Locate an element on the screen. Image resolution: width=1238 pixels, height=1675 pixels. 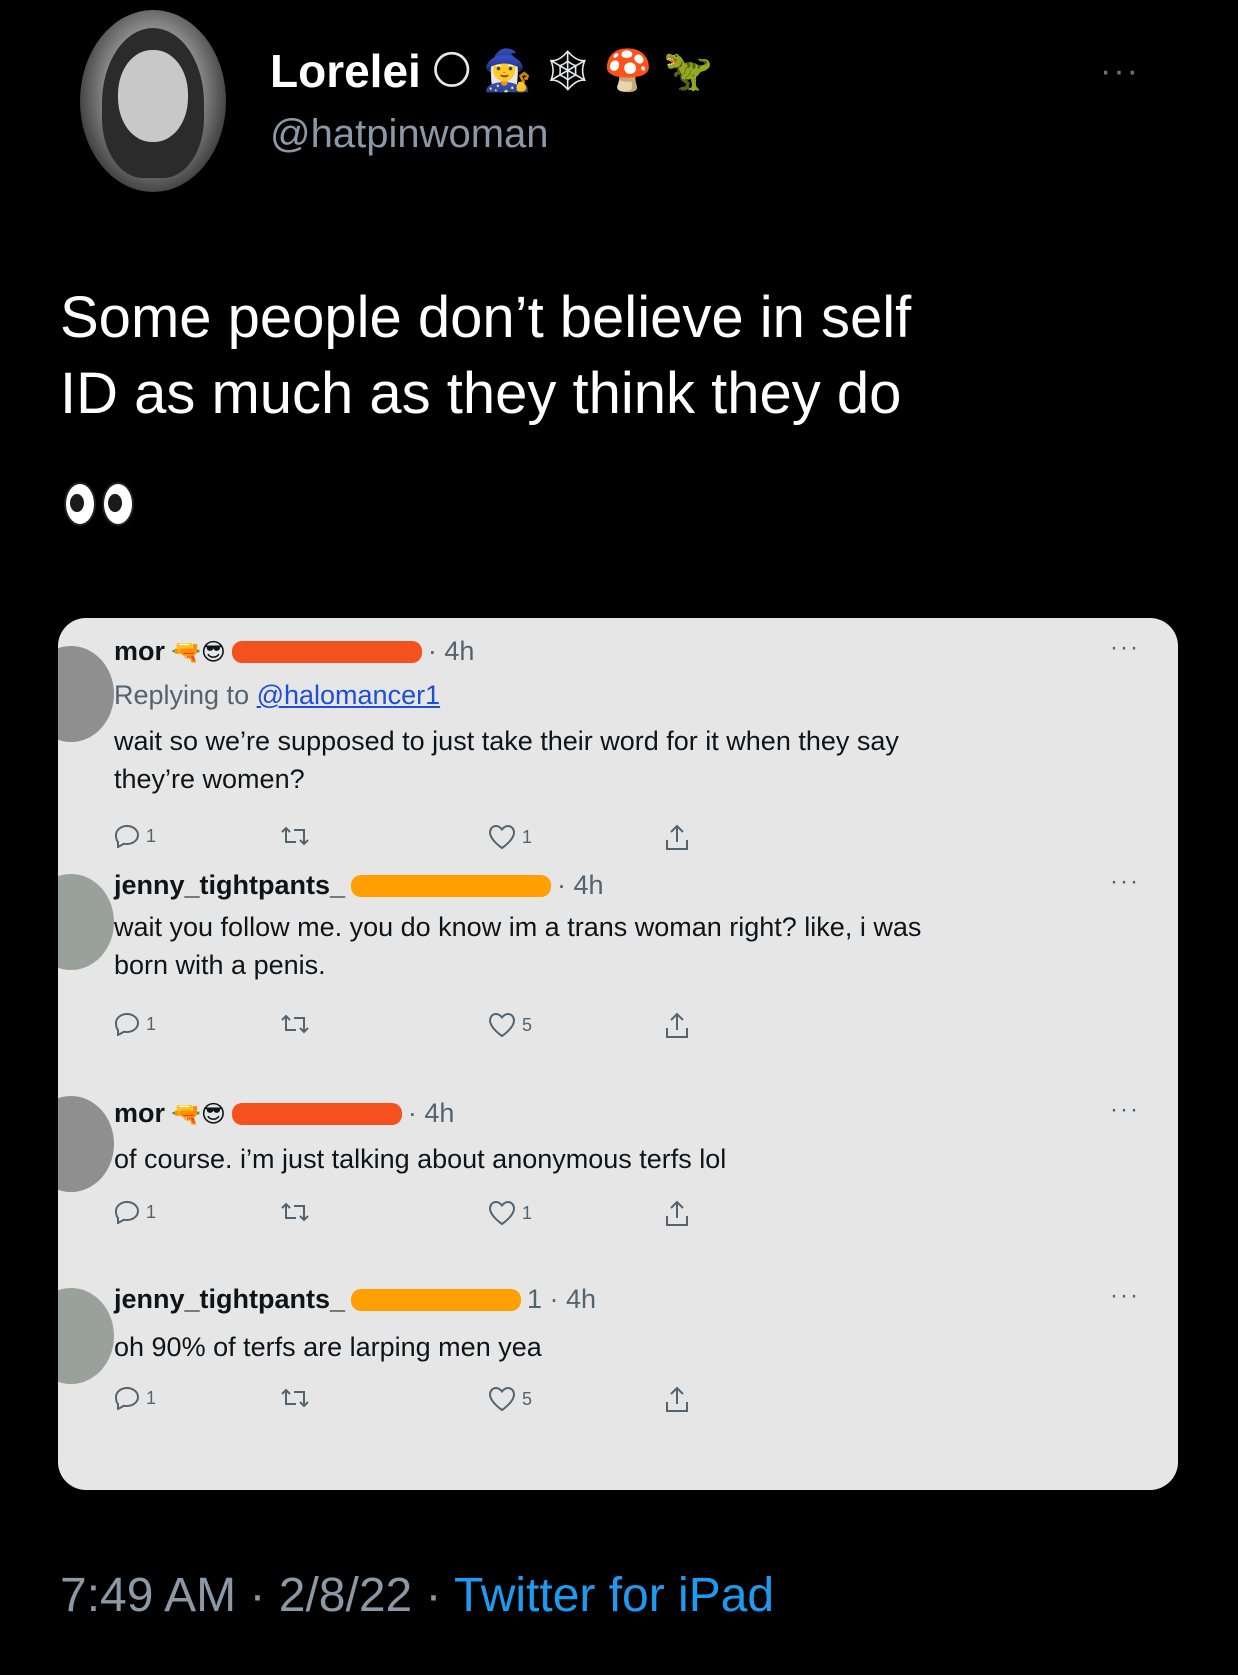
tweet-source-link: Twitter for iPad is located at coordinates (614, 1595).